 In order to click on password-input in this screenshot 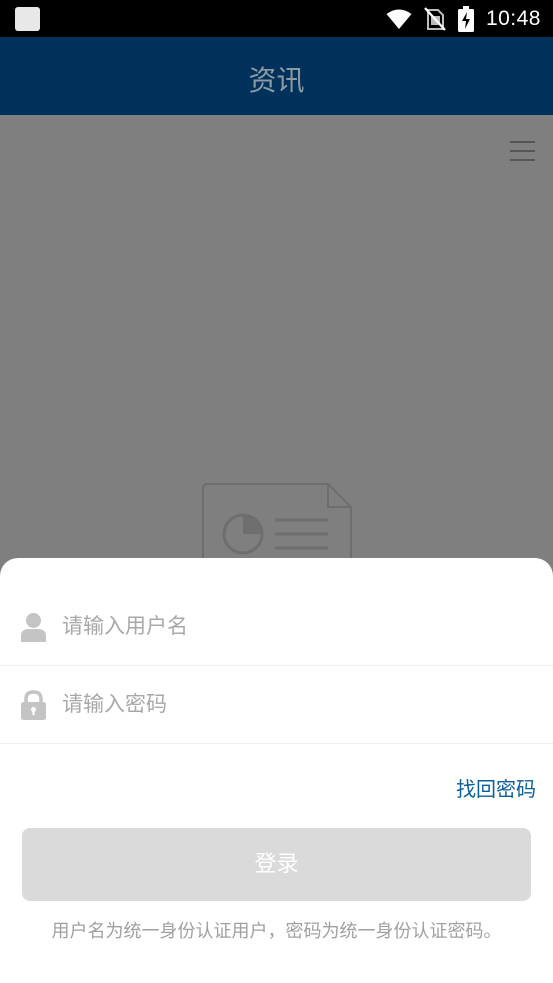, I will do `click(292, 704)`.